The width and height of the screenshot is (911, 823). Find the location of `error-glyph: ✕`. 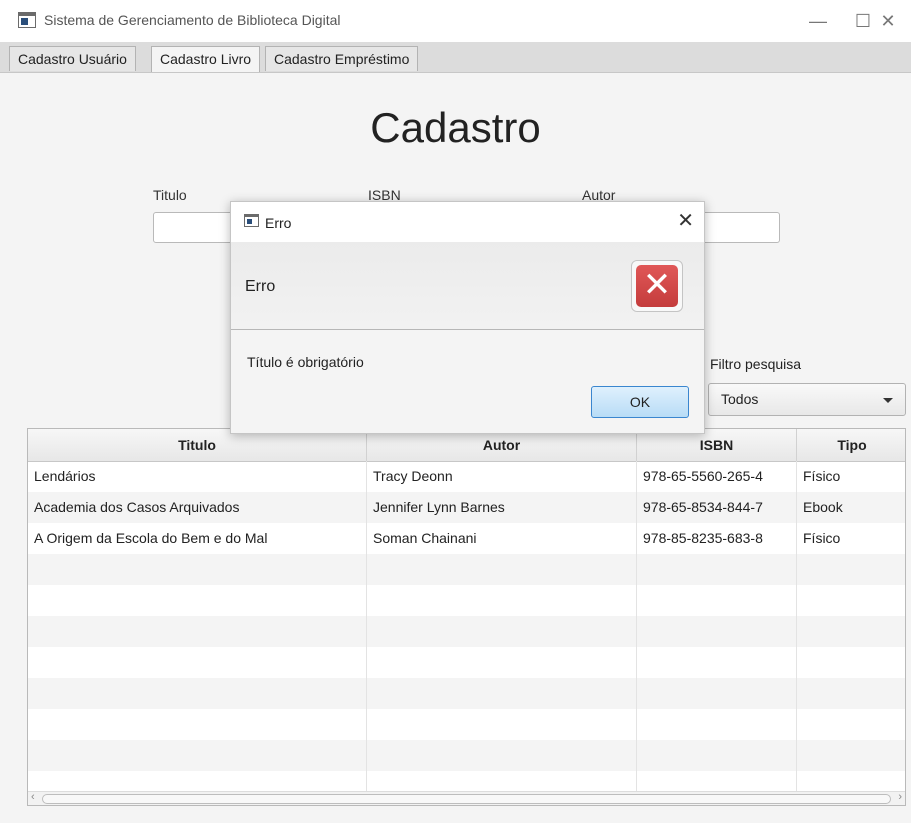

error-glyph: ✕ is located at coordinates (657, 286).